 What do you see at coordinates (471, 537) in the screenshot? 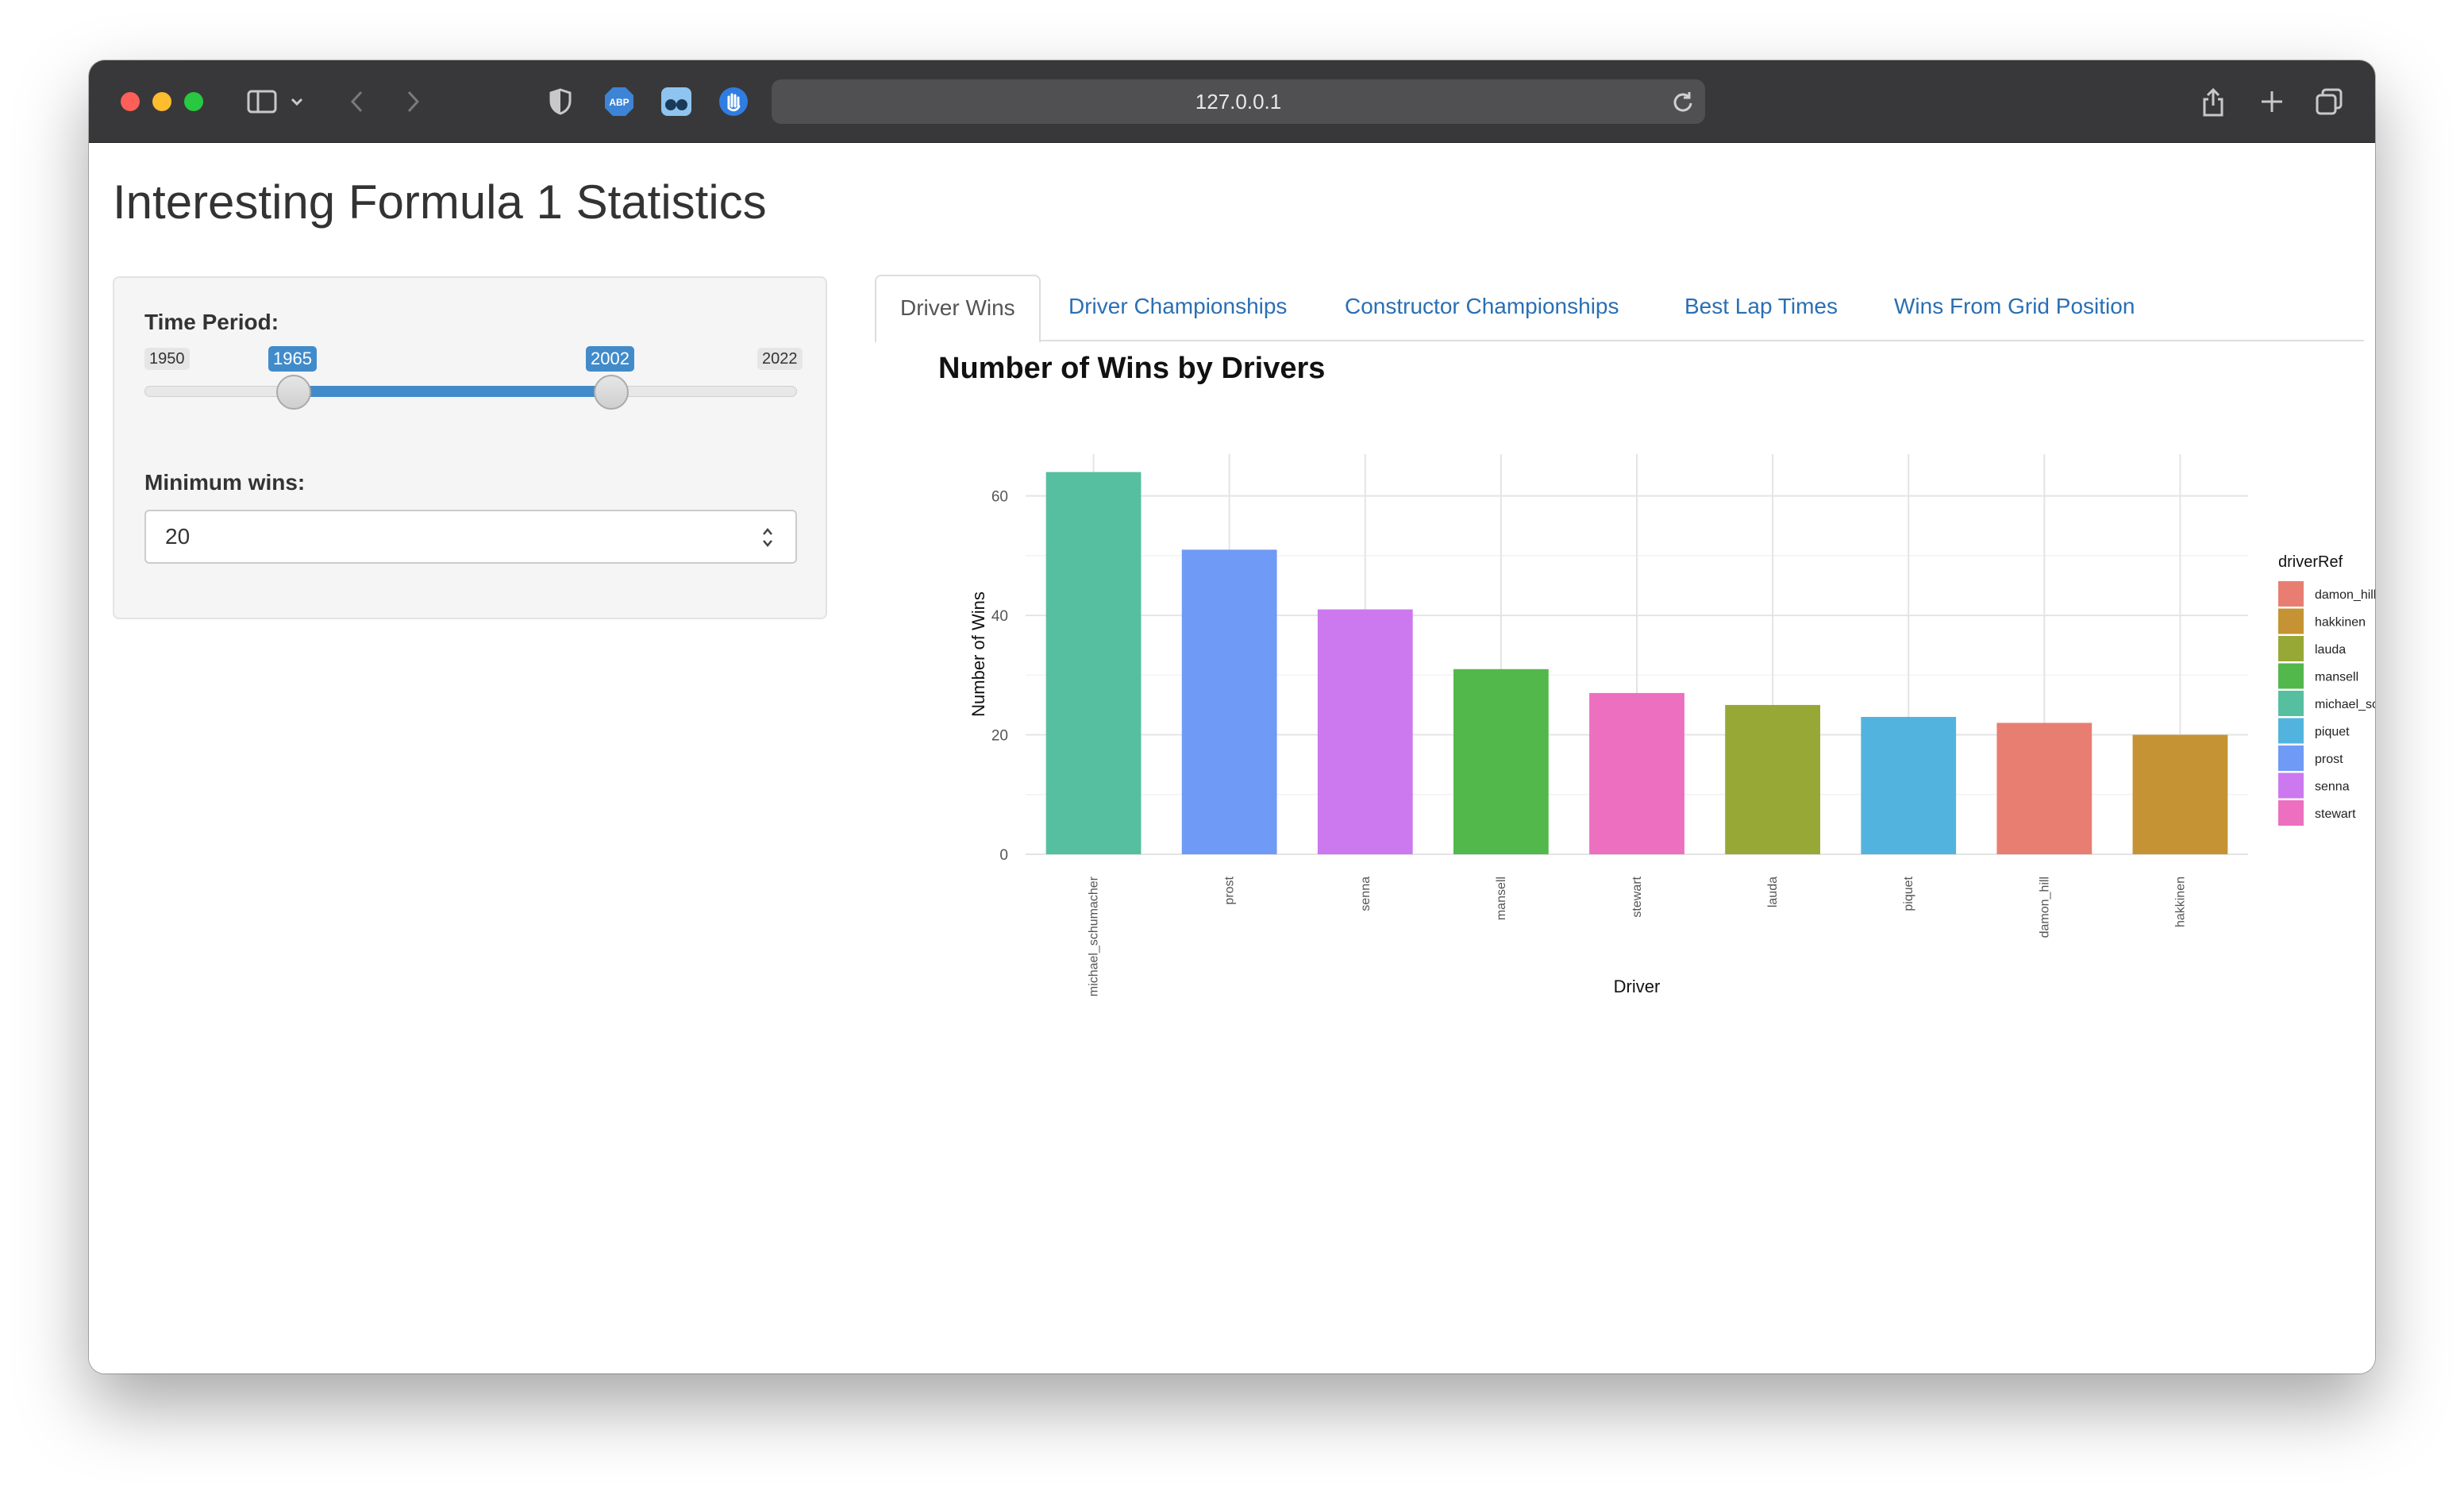
I see `minimum-wins-input: 20` at bounding box center [471, 537].